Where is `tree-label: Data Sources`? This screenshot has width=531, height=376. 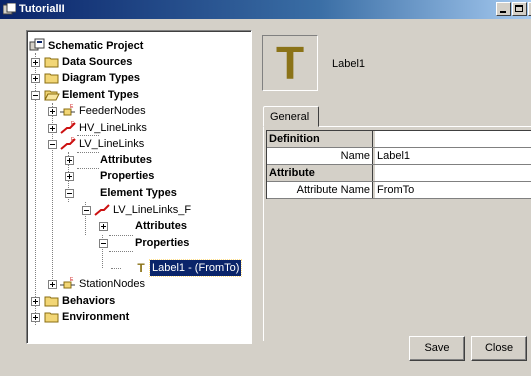 tree-label: Data Sources is located at coordinates (97, 62).